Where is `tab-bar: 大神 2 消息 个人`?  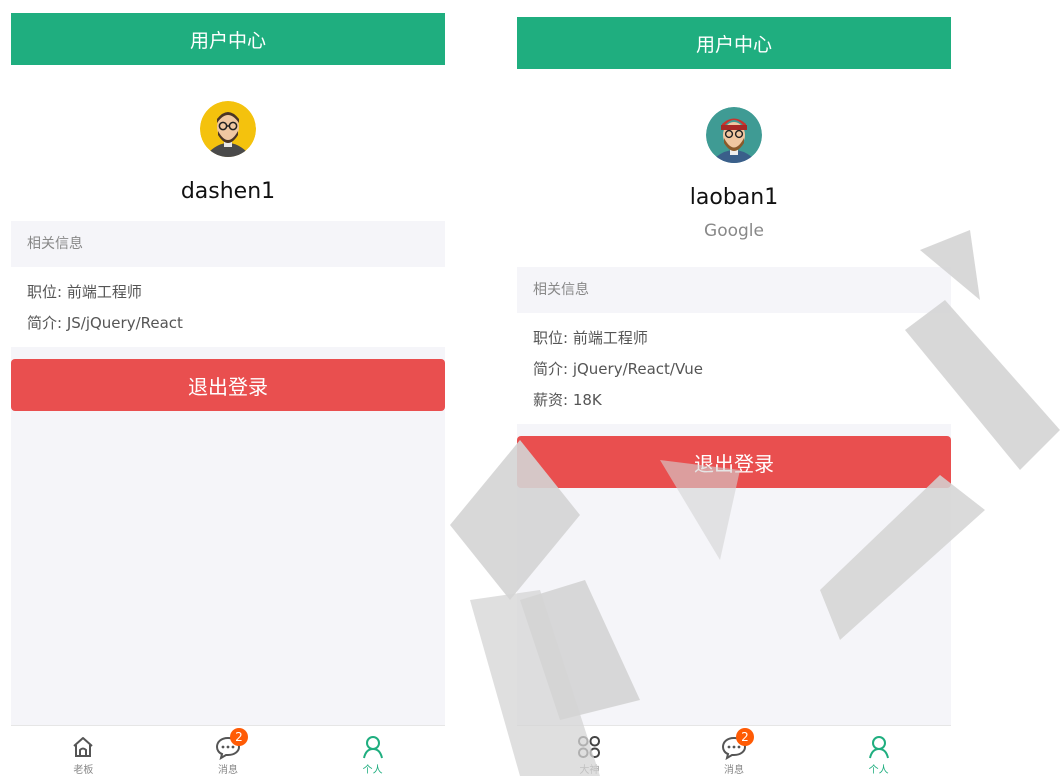
tab-bar: 大神 2 消息 个人 is located at coordinates (734, 750).